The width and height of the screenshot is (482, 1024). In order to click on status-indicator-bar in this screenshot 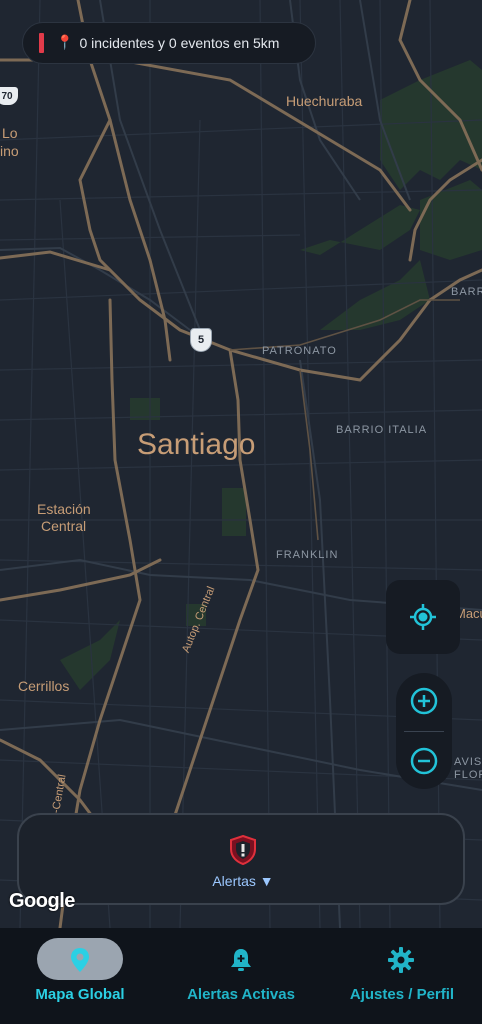, I will do `click(41, 43)`.